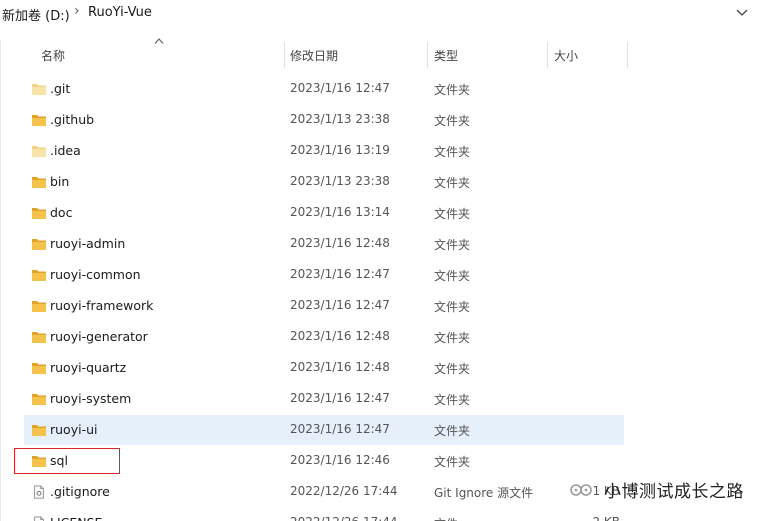  Describe the element at coordinates (340, 460) in the screenshot. I see `file-modified-date: 2023/1/16 12:46` at that location.